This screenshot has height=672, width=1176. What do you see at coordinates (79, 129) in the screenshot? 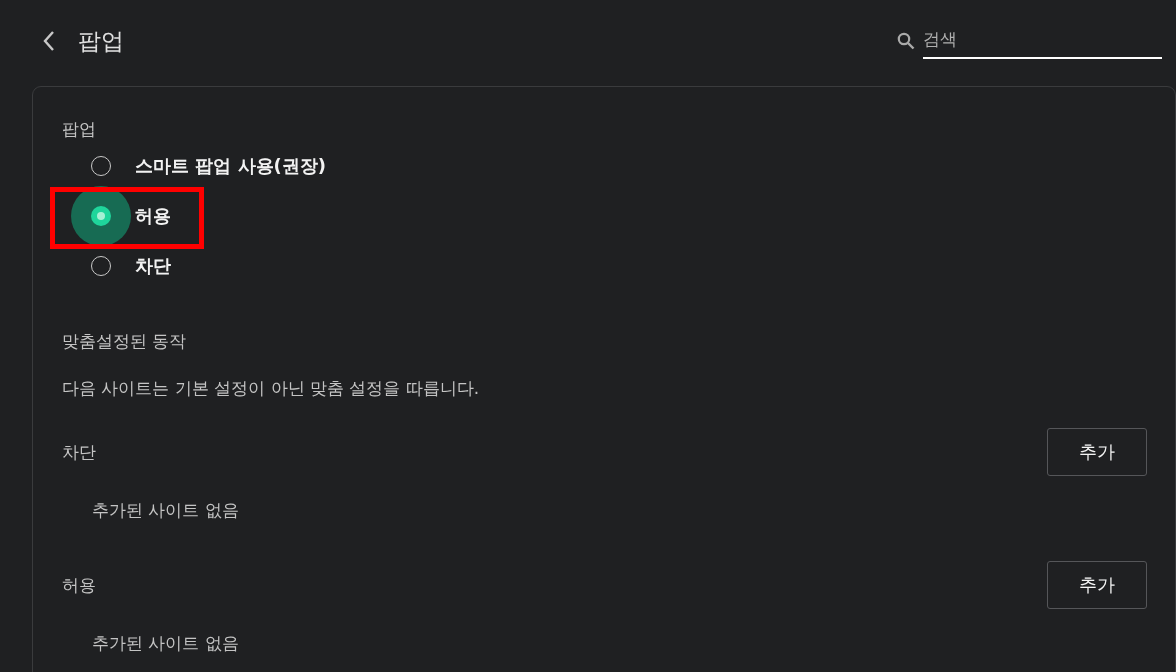
I see `section-label: 팝업` at bounding box center [79, 129].